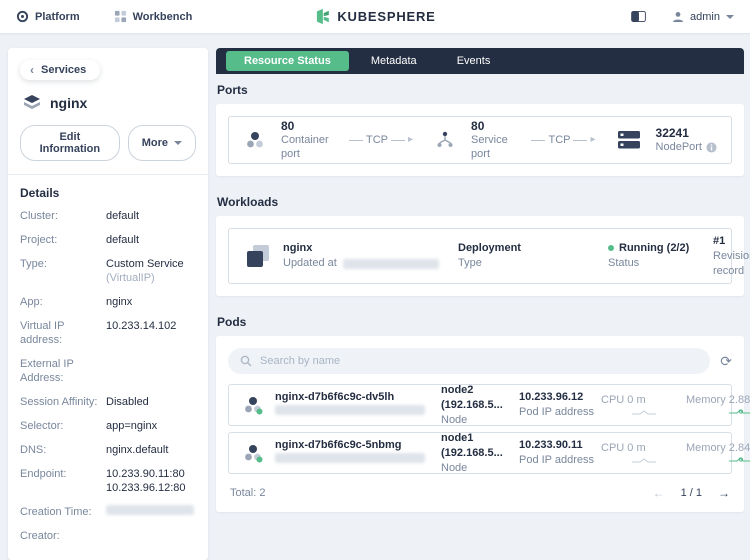  Describe the element at coordinates (560, 405) in the screenshot. I see `pod-ip-col: 10.233.96.12 Pod IP address` at that location.